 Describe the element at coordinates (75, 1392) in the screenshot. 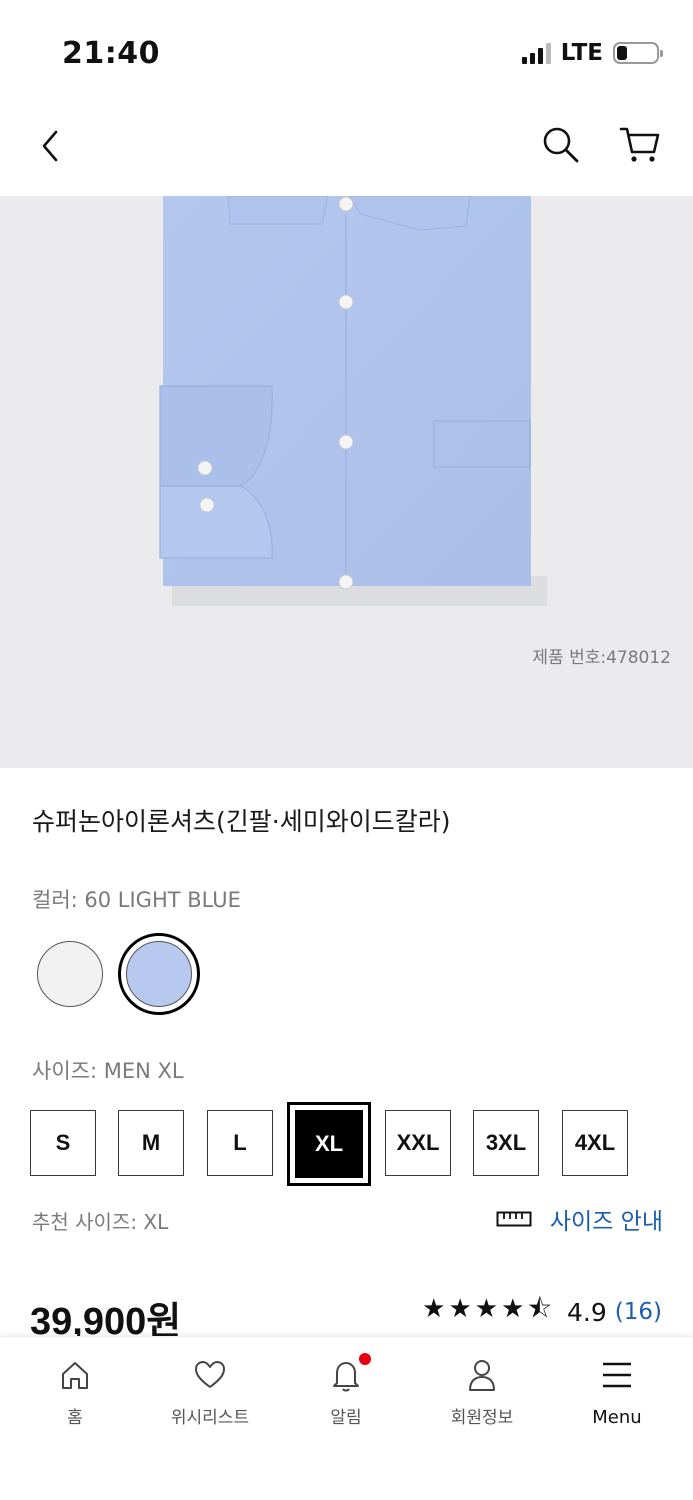

I see `nav-item-home: 홈` at that location.